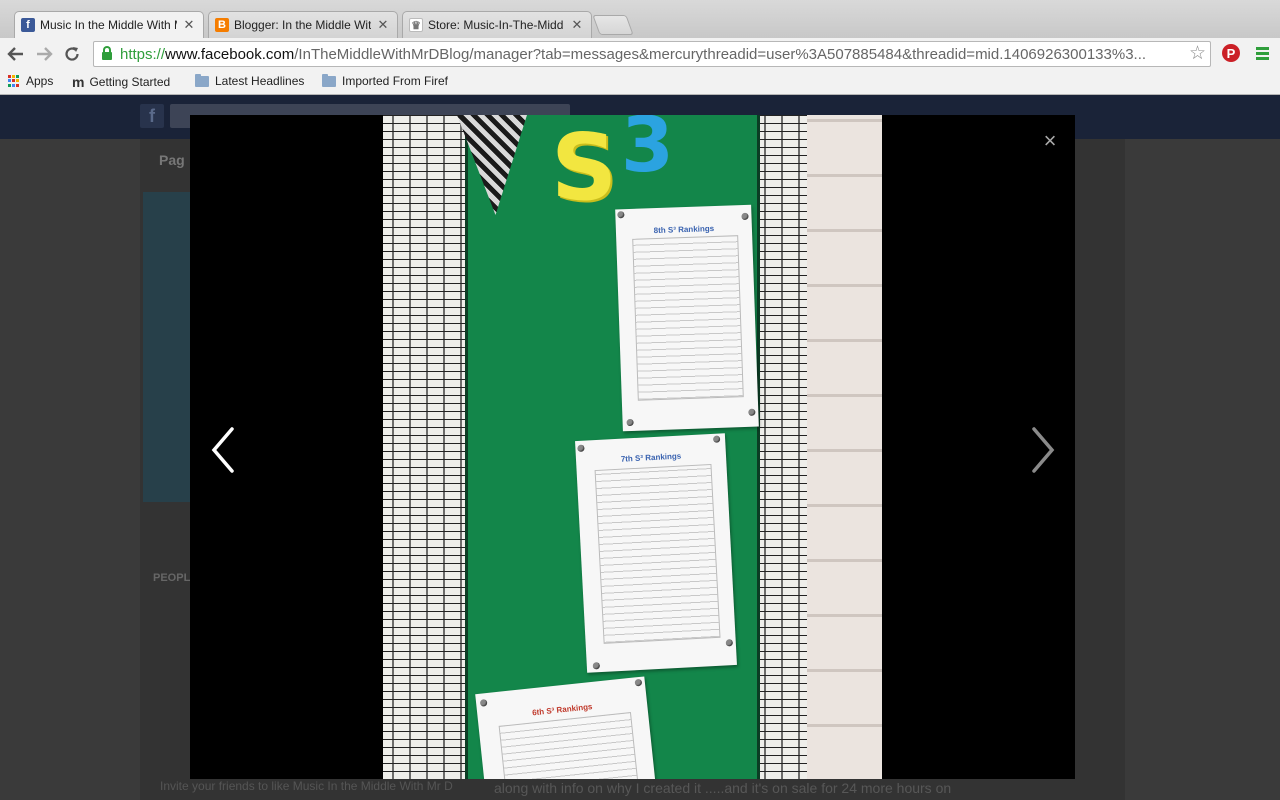  What do you see at coordinates (1197, 53) in the screenshot?
I see `bookmark-star-icon: ☆` at bounding box center [1197, 53].